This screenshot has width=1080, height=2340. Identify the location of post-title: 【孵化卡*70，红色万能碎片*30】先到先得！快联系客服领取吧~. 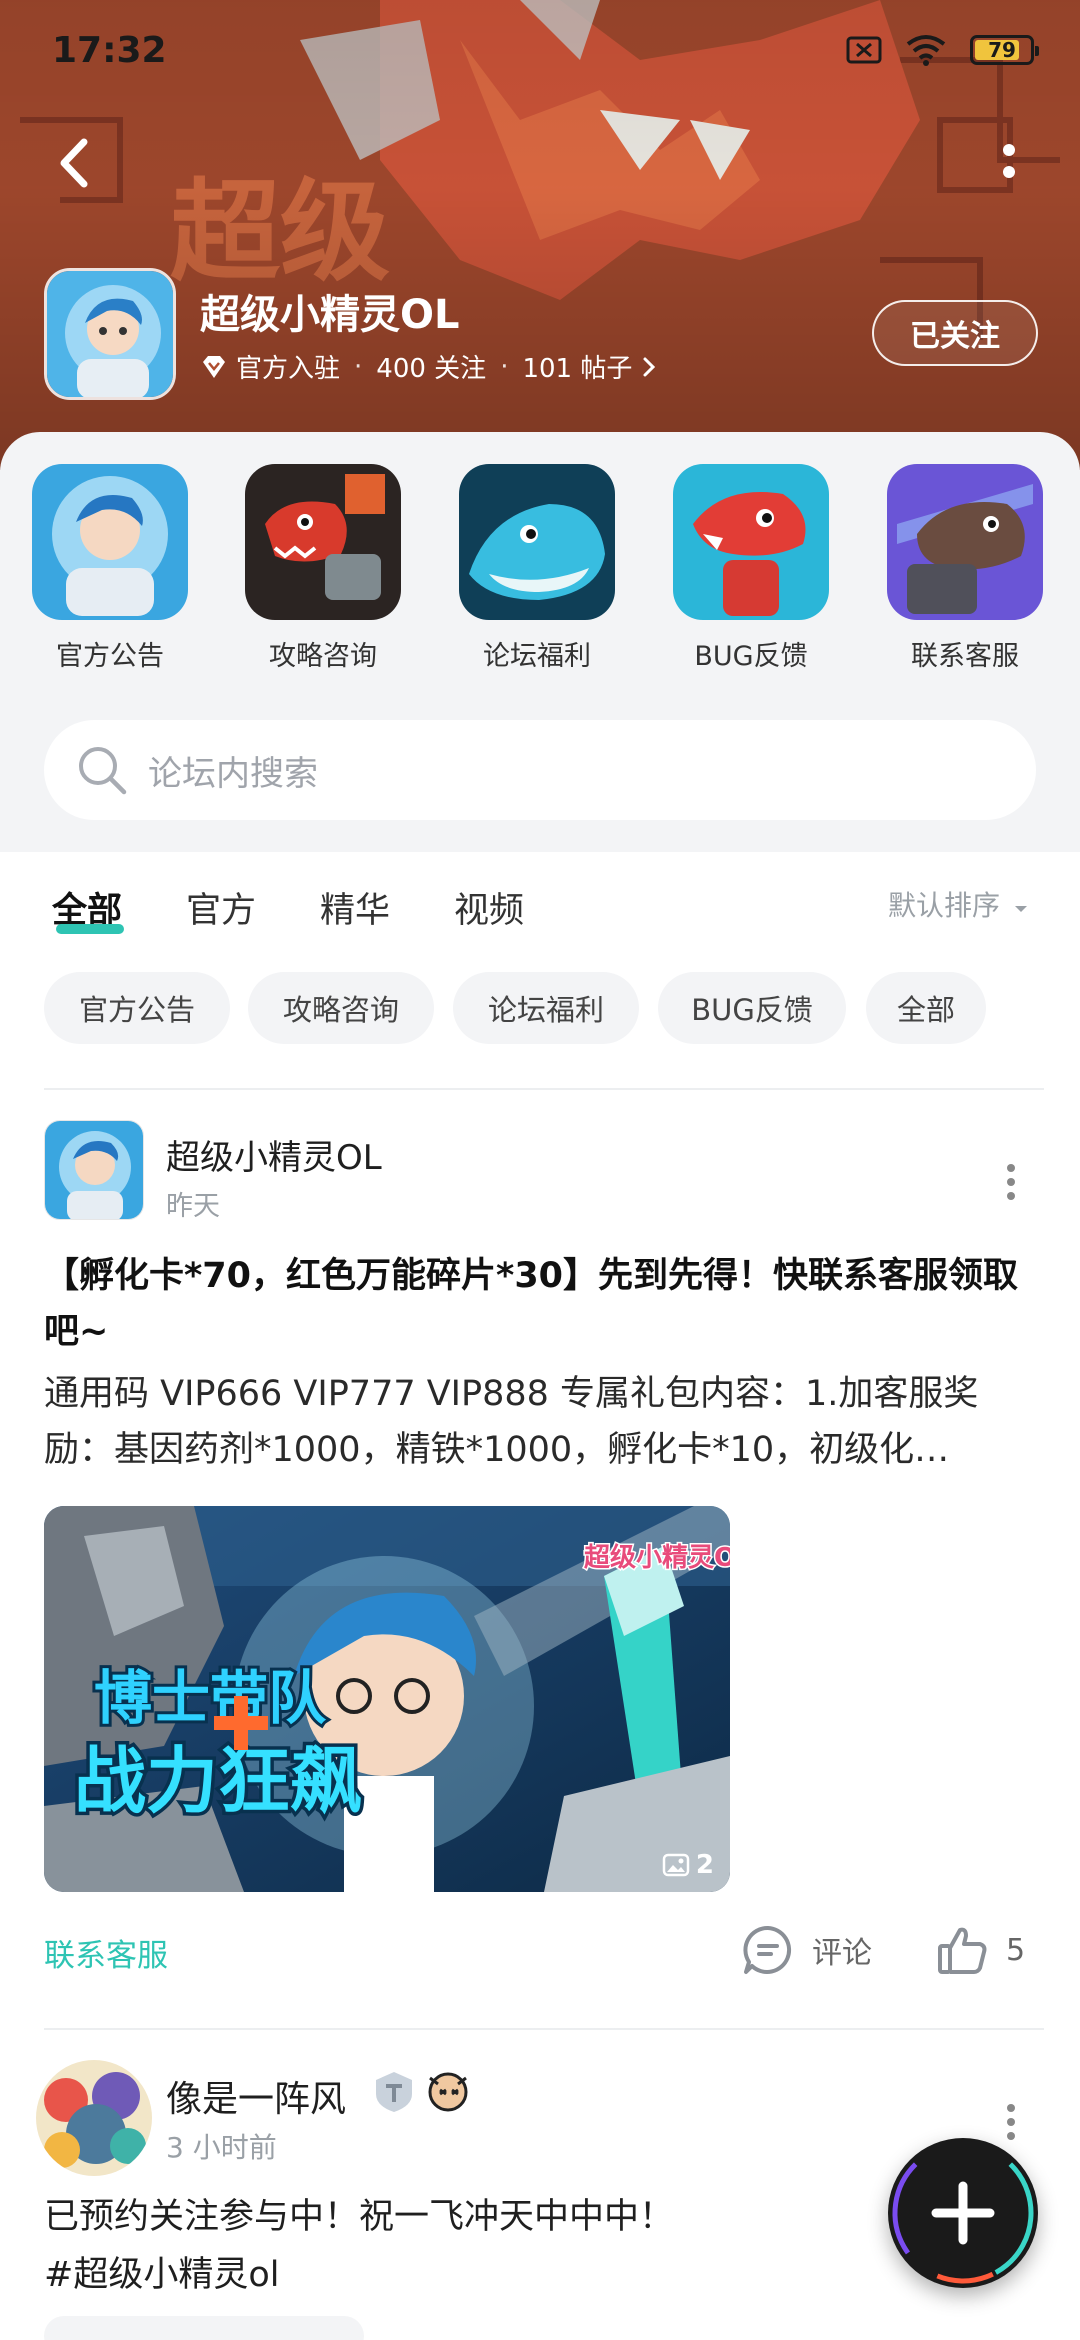
(544, 1304).